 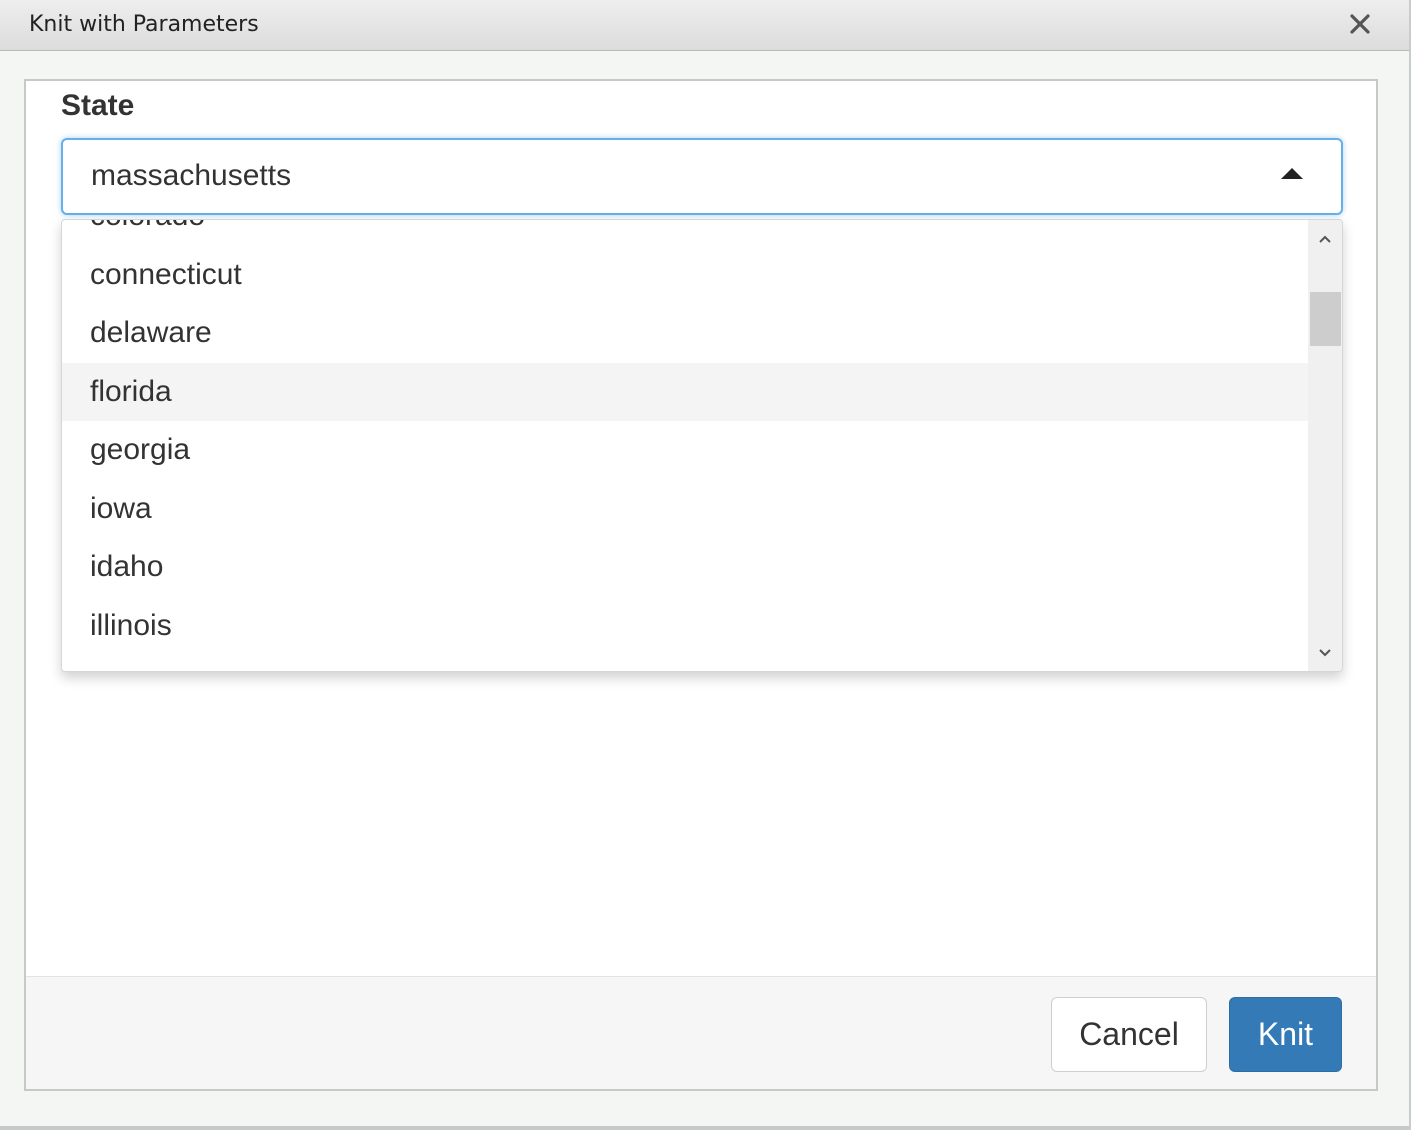 I want to click on window-bottom-edge, so click(x=704, y=1128).